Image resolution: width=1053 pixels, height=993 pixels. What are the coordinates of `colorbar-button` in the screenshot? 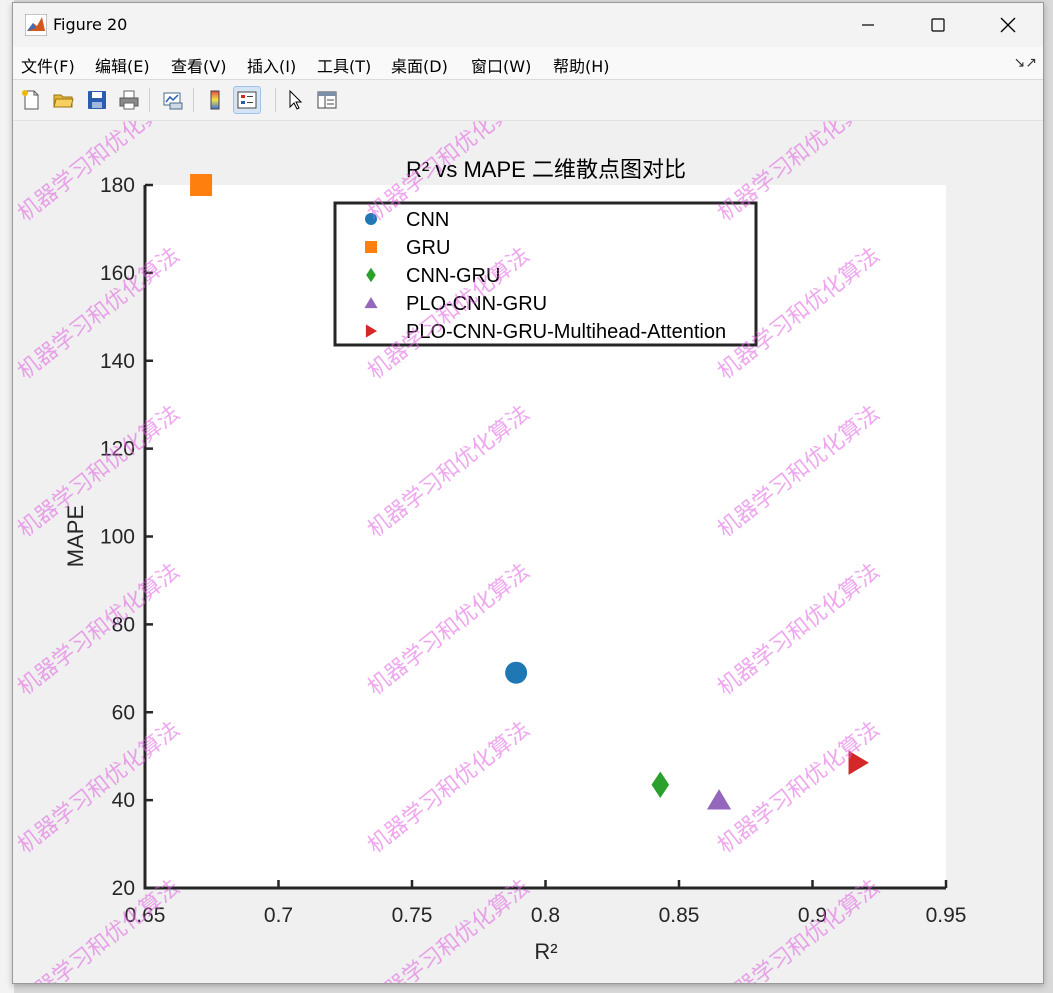 It's located at (215, 100).